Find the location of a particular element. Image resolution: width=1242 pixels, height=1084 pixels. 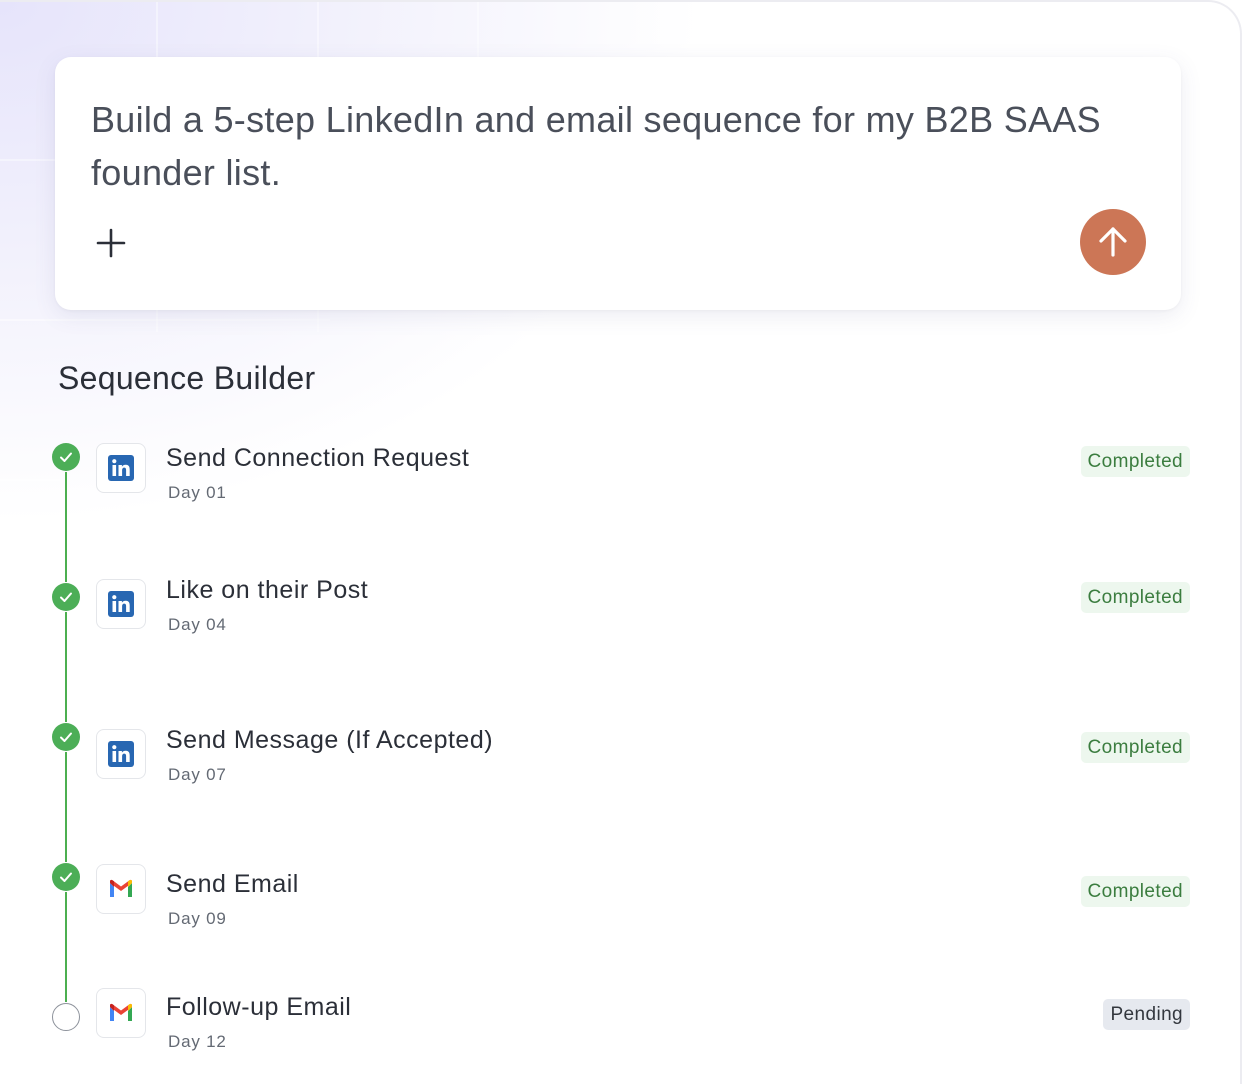

plus-icon is located at coordinates (111, 243).